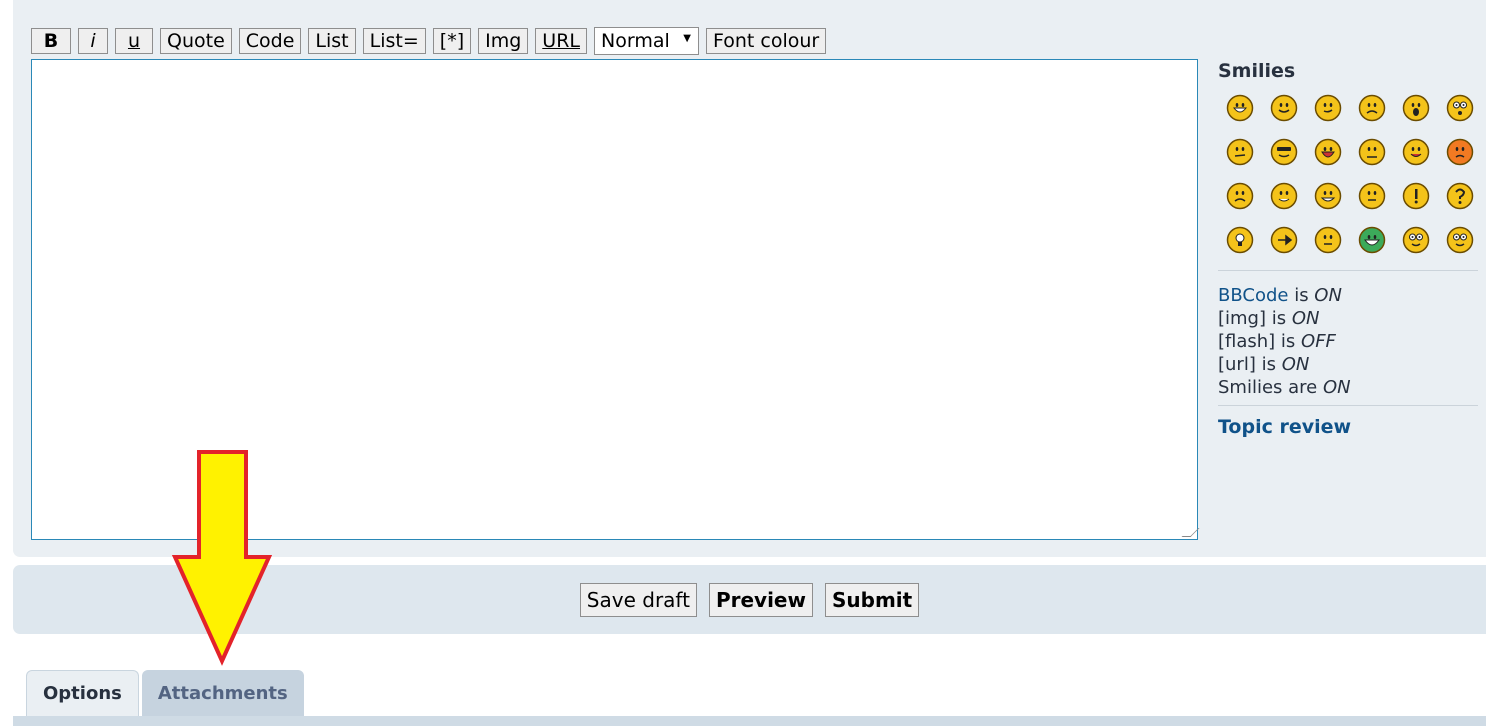 The width and height of the screenshot is (1486, 726). I want to click on razz-smiley-icon, so click(1416, 152).